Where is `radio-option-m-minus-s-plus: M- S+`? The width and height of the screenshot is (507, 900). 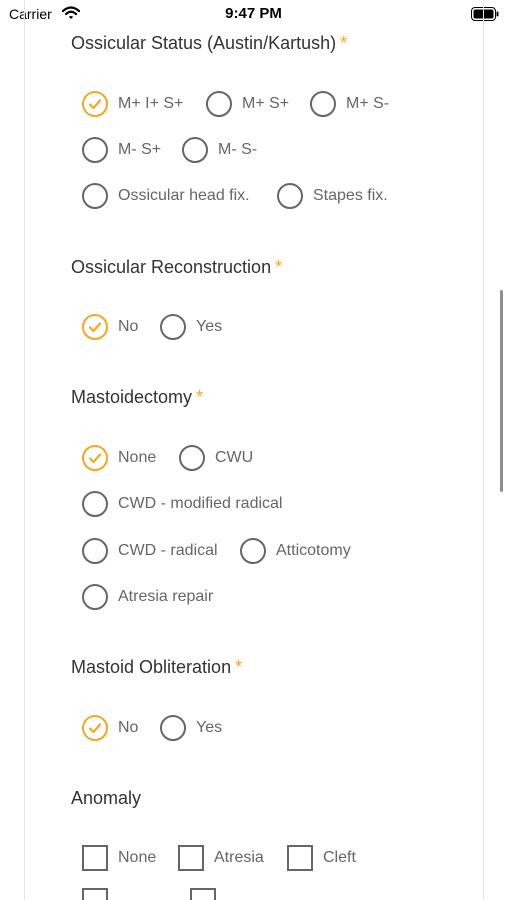
radio-option-m-minus-s-plus: M- S+ is located at coordinates (121, 150).